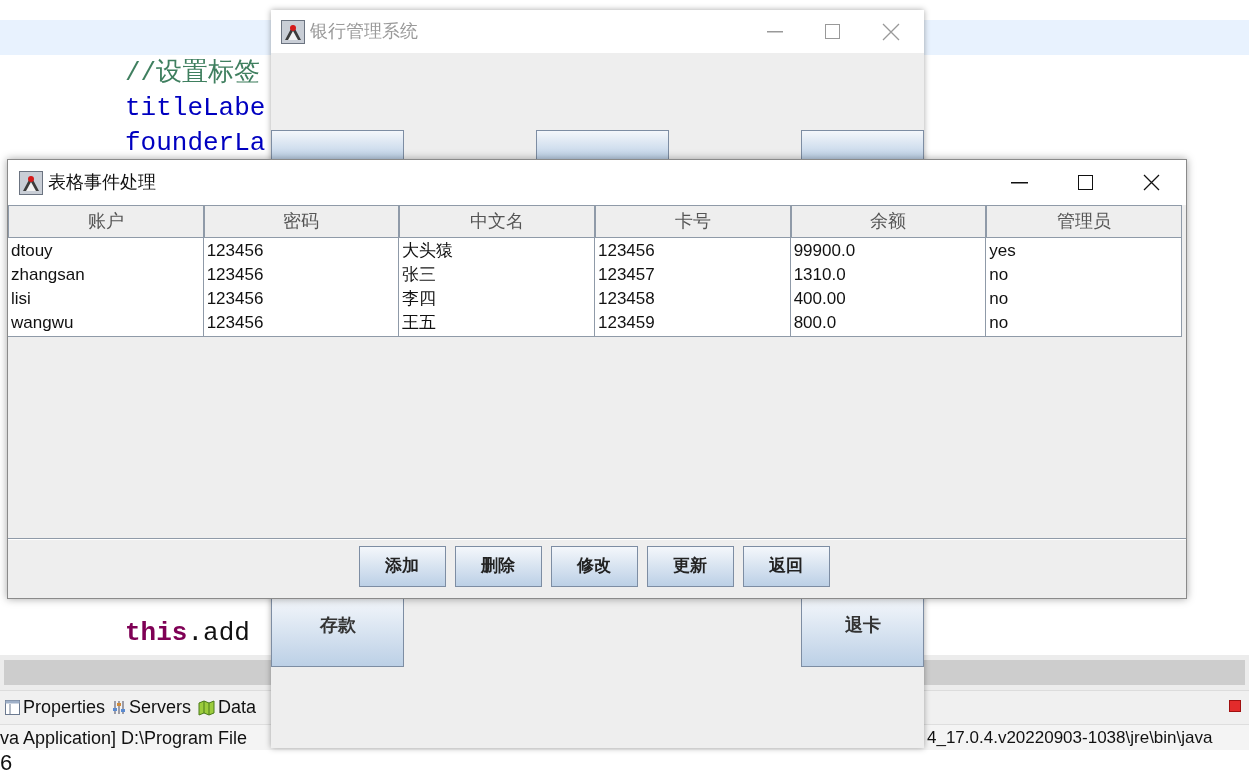  Describe the element at coordinates (102, 182) in the screenshot. I see `window-title: 表格事件处理` at that location.